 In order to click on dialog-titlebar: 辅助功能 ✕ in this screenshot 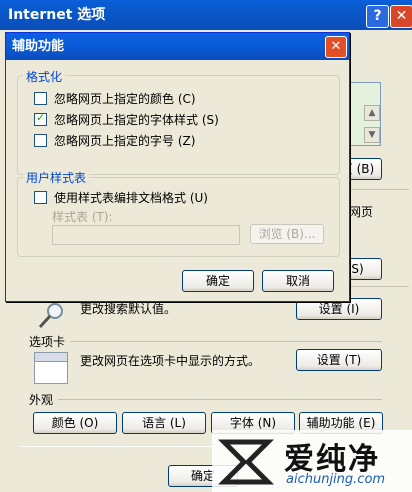, I will do `click(177, 46)`.